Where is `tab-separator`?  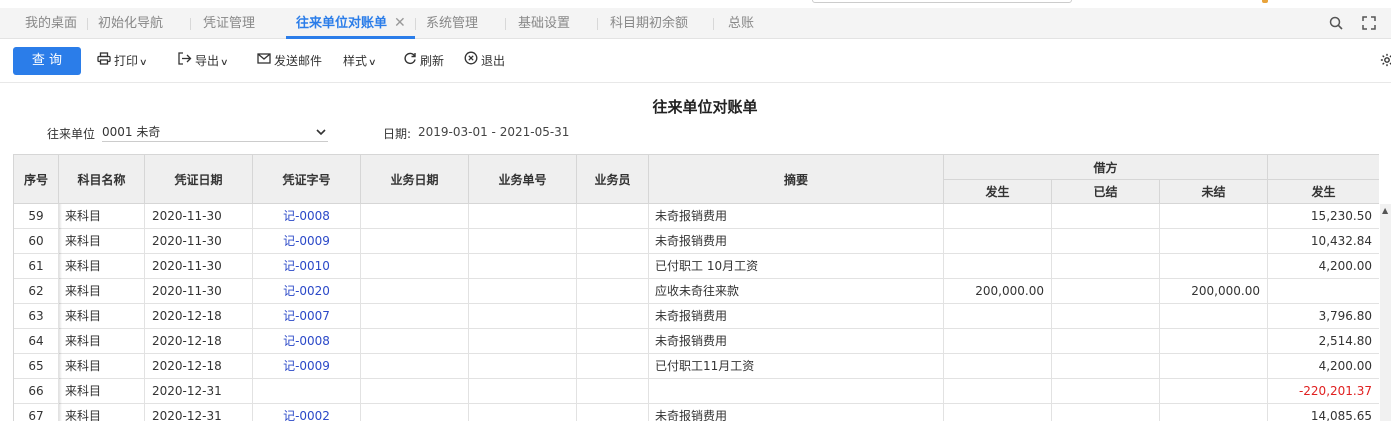
tab-separator is located at coordinates (87, 24).